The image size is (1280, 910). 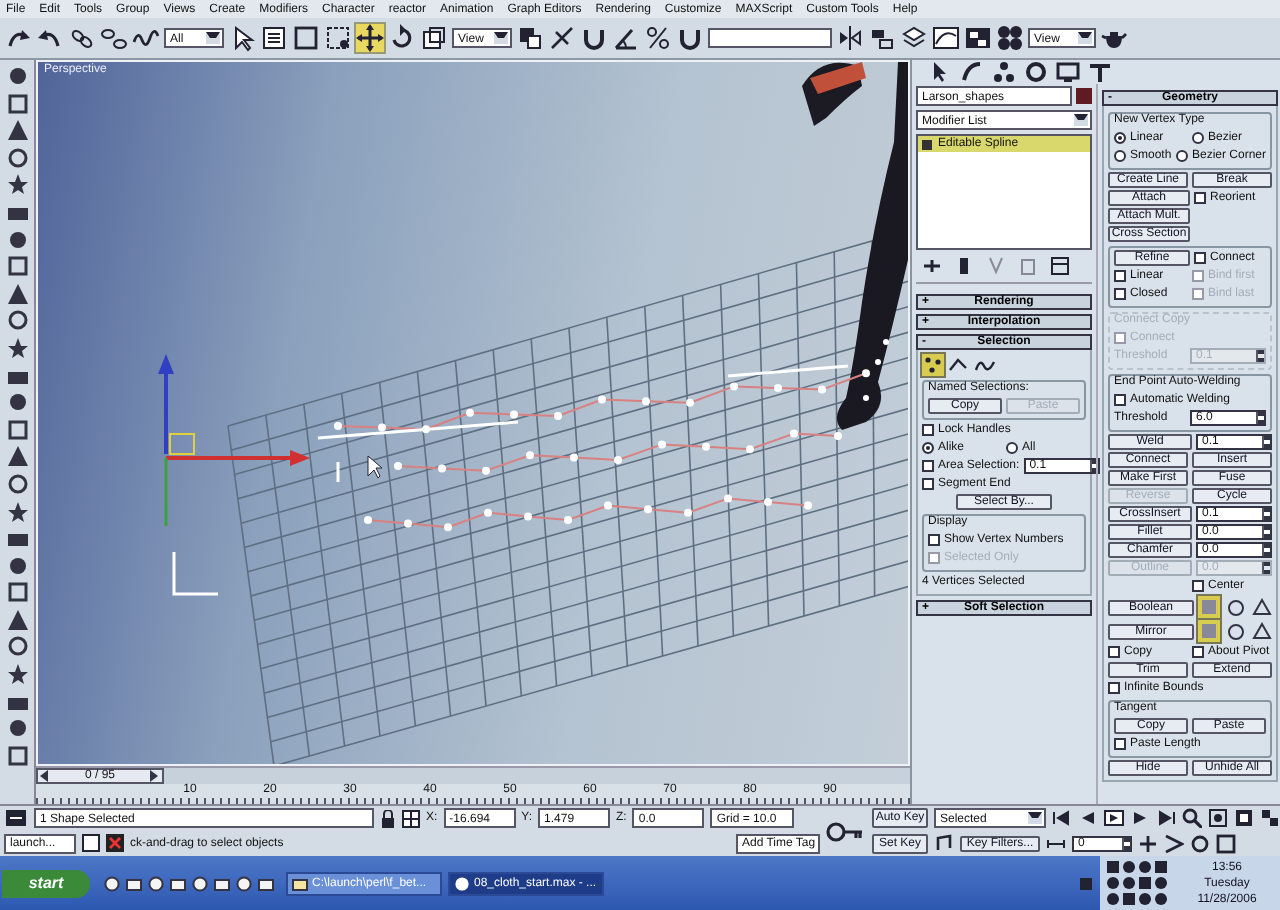 I want to click on layers-icon, so click(x=914, y=38).